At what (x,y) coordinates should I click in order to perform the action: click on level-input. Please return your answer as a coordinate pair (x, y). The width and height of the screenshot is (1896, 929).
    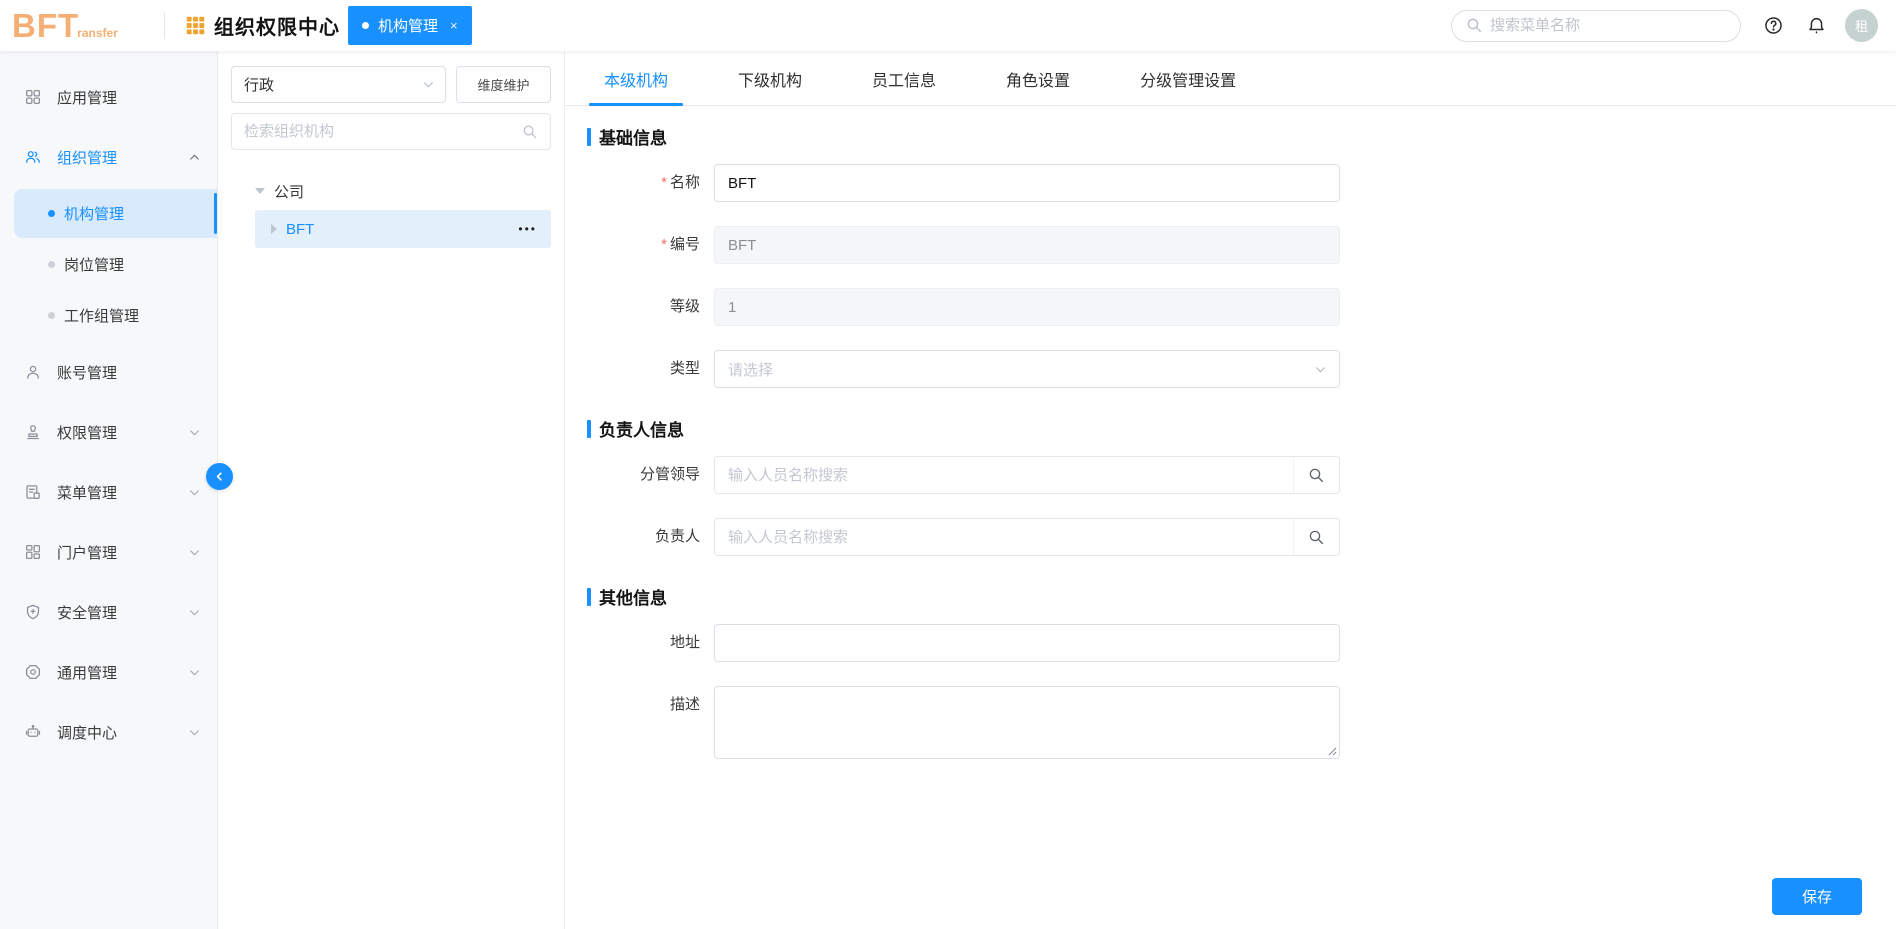
    Looking at the image, I should click on (1027, 307).